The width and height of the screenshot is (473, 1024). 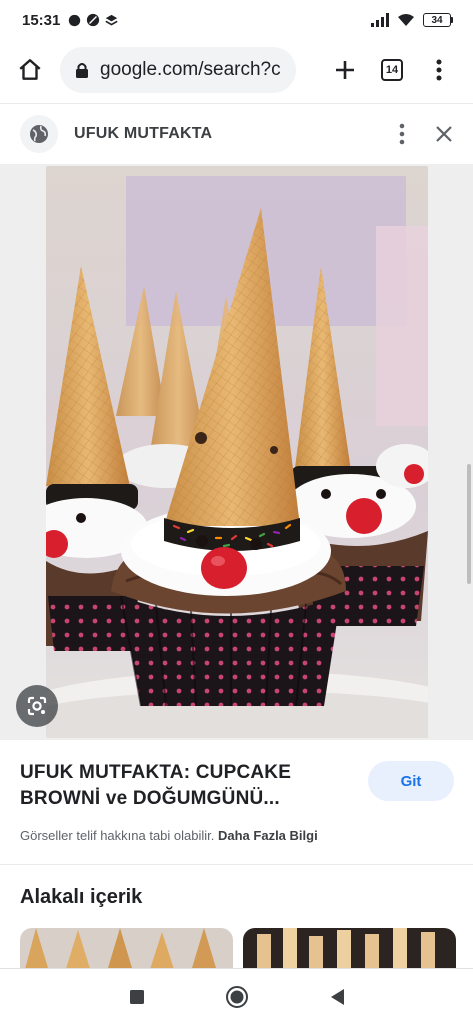 What do you see at coordinates (81, 897) in the screenshot?
I see `related-content-title: Alakalı içerik` at bounding box center [81, 897].